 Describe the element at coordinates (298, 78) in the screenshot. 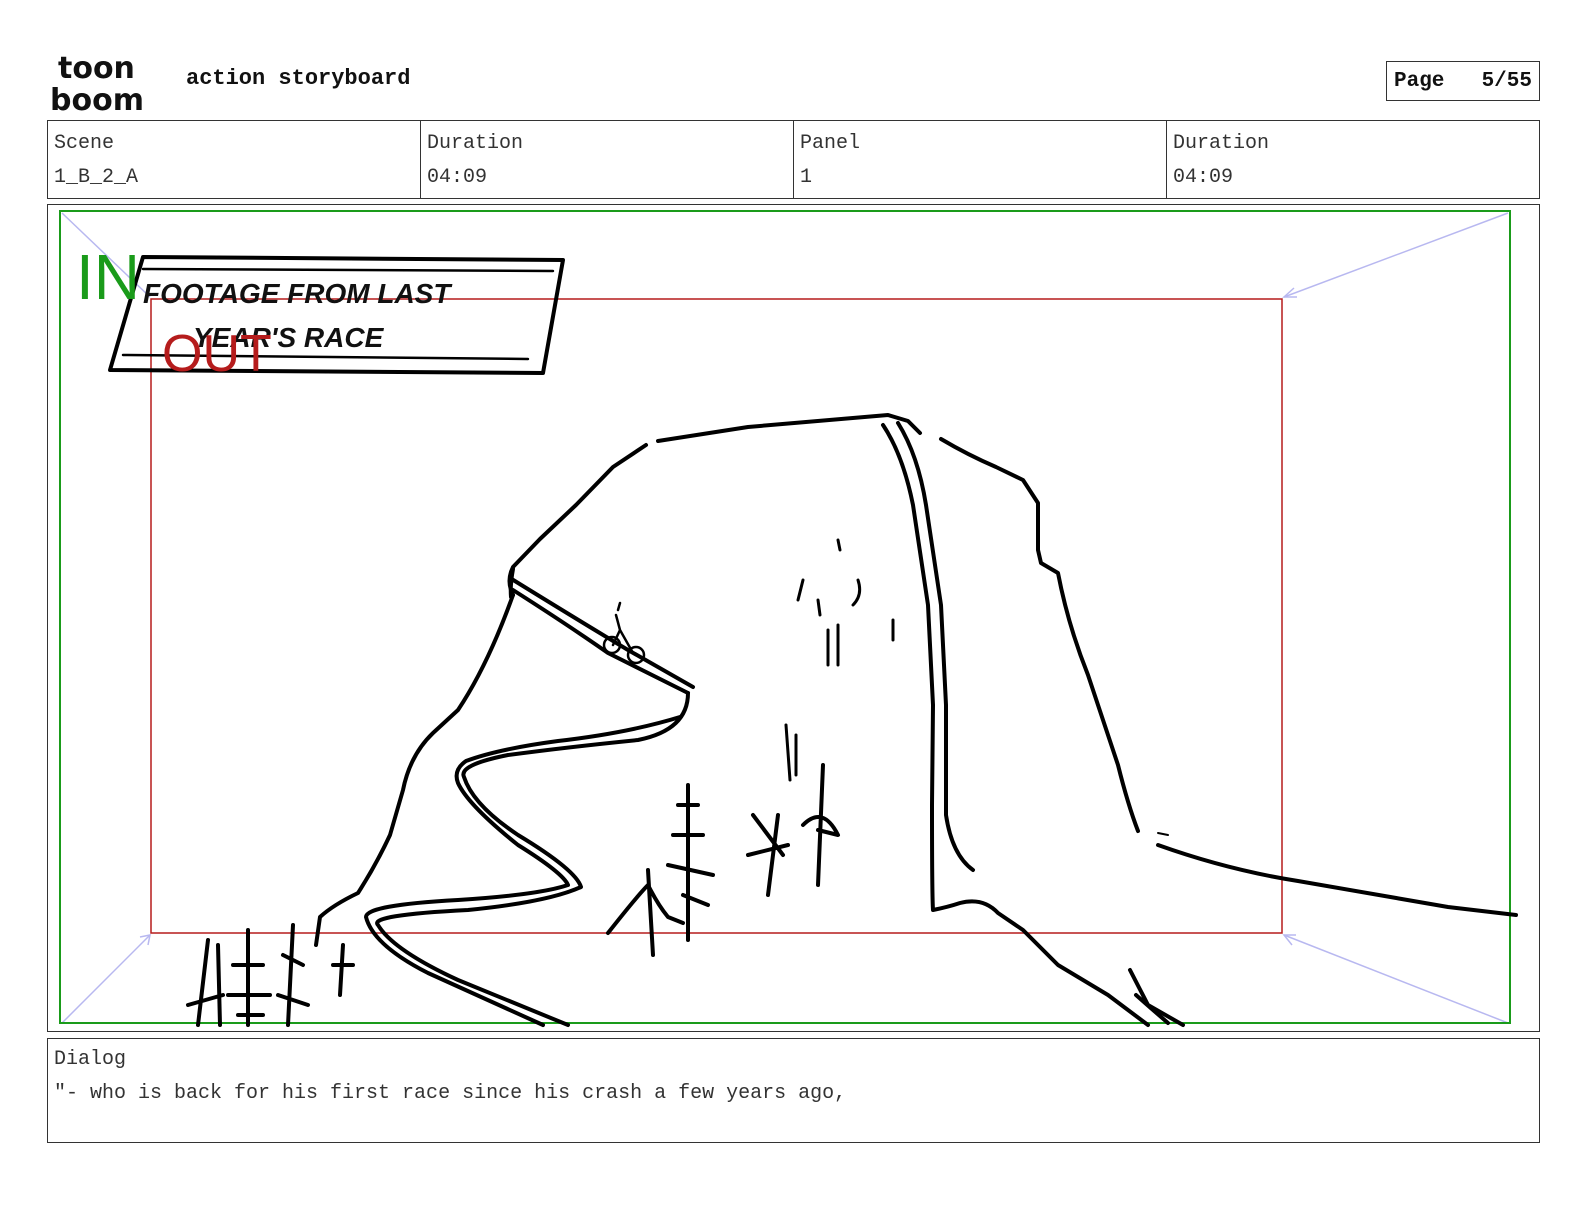

I see `document-title: action storyboard` at that location.